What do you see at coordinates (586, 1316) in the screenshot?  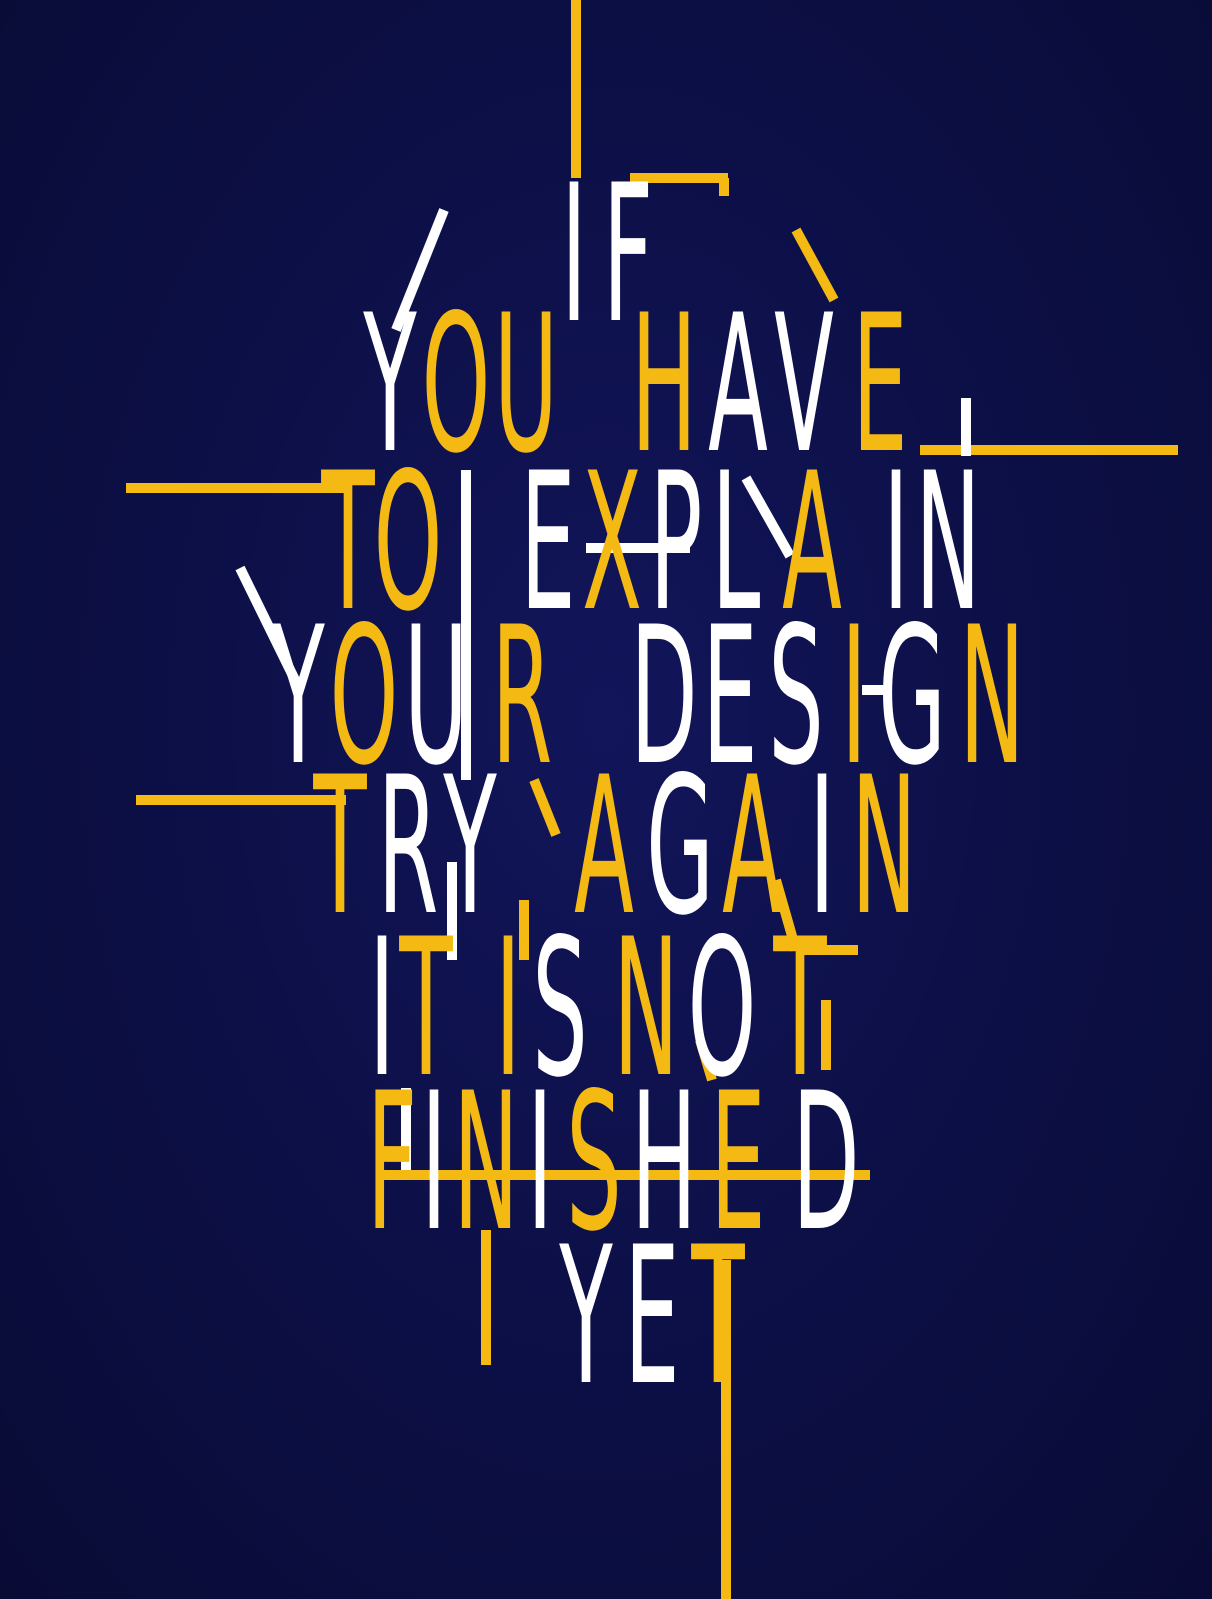 I see `quote-letter-y: Y` at bounding box center [586, 1316].